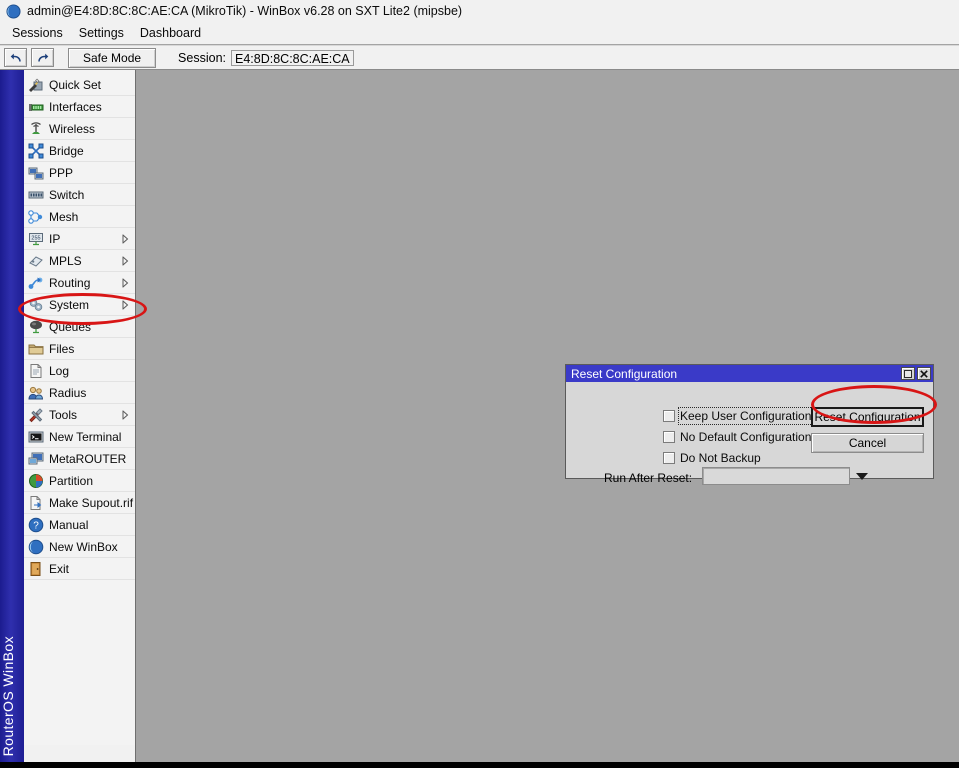 The height and width of the screenshot is (768, 959). Describe the element at coordinates (79, 217) in the screenshot. I see `sidebar-item-mesh: Mesh` at that location.